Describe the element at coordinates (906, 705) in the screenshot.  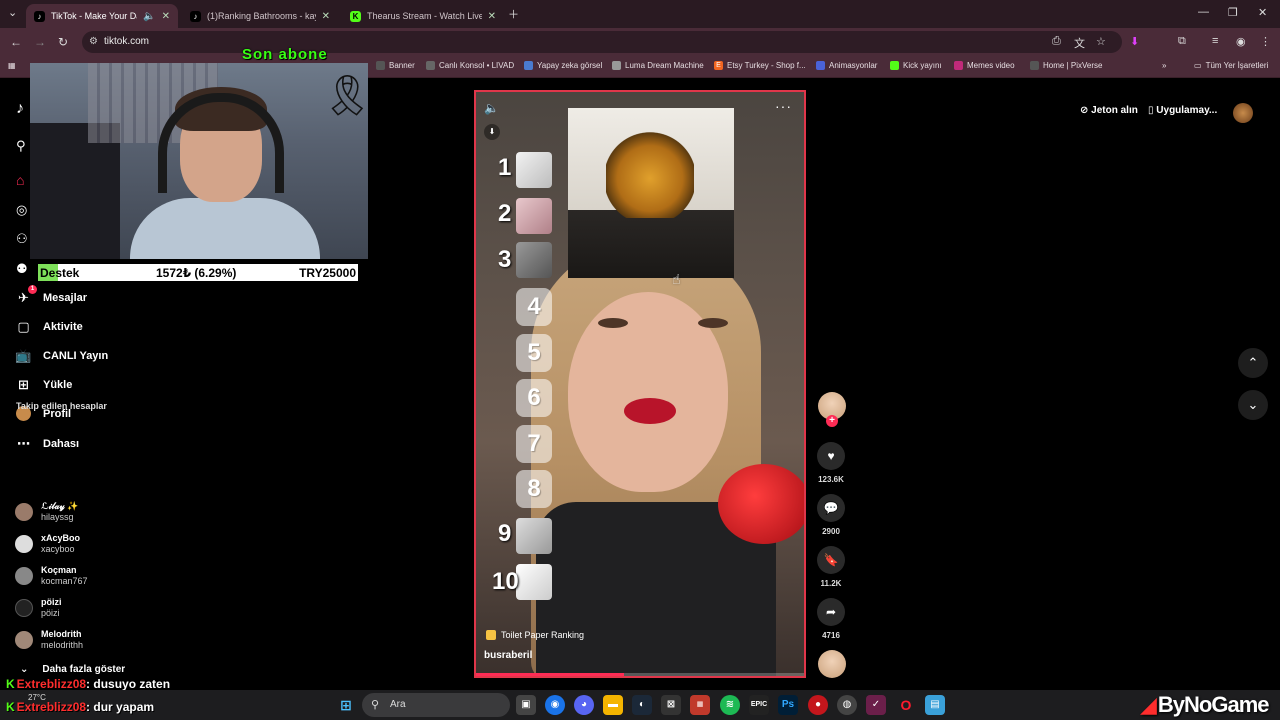
I see `opera-icon: O` at that location.